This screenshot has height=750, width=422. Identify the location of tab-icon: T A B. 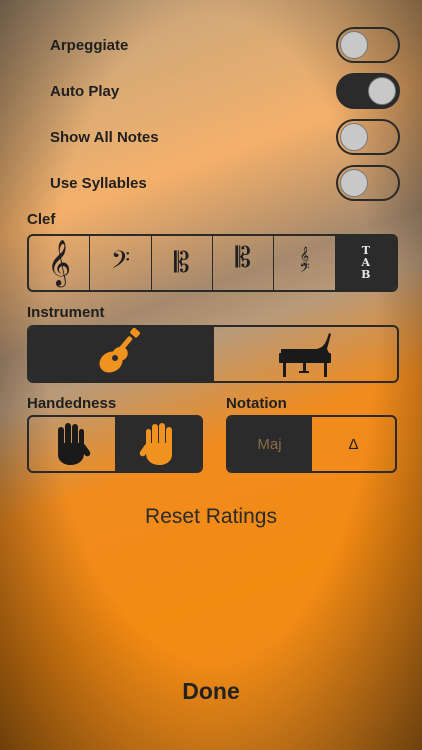
(365, 263).